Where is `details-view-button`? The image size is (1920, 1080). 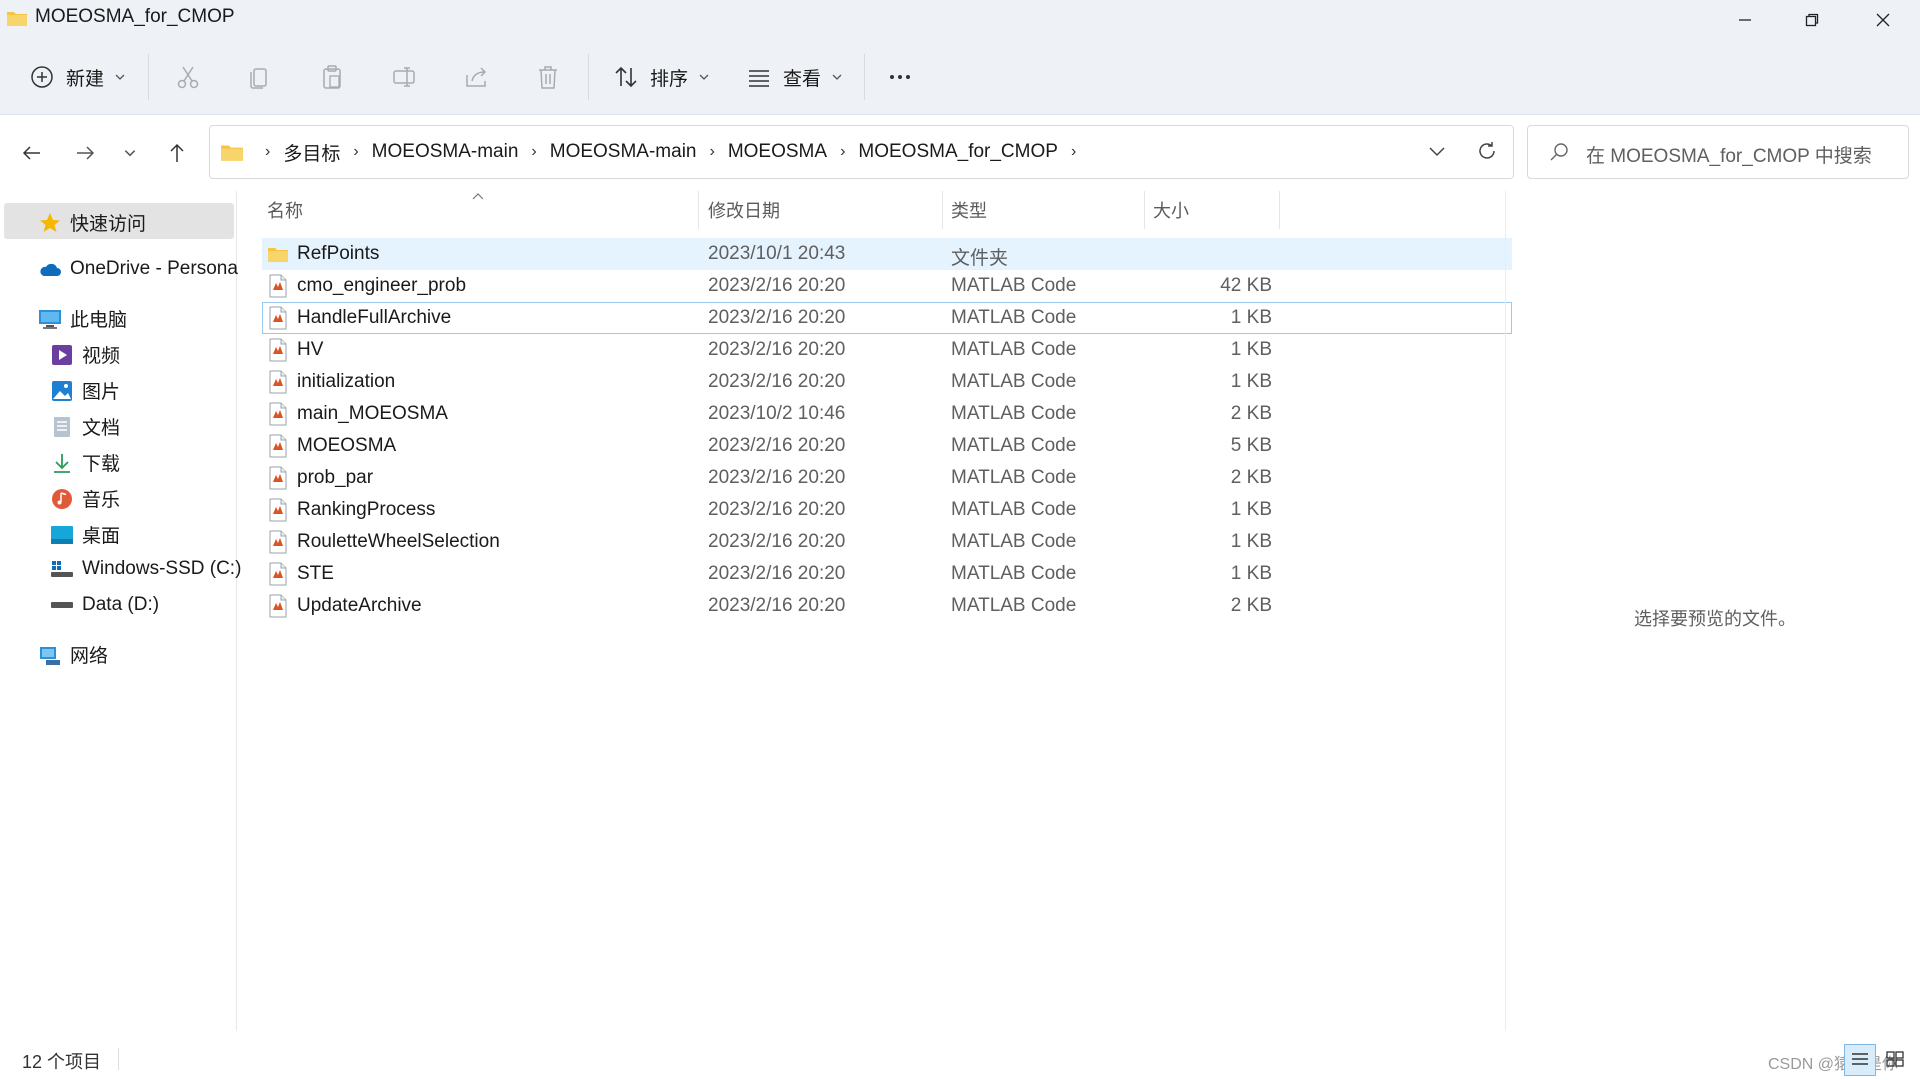 details-view-button is located at coordinates (1860, 1060).